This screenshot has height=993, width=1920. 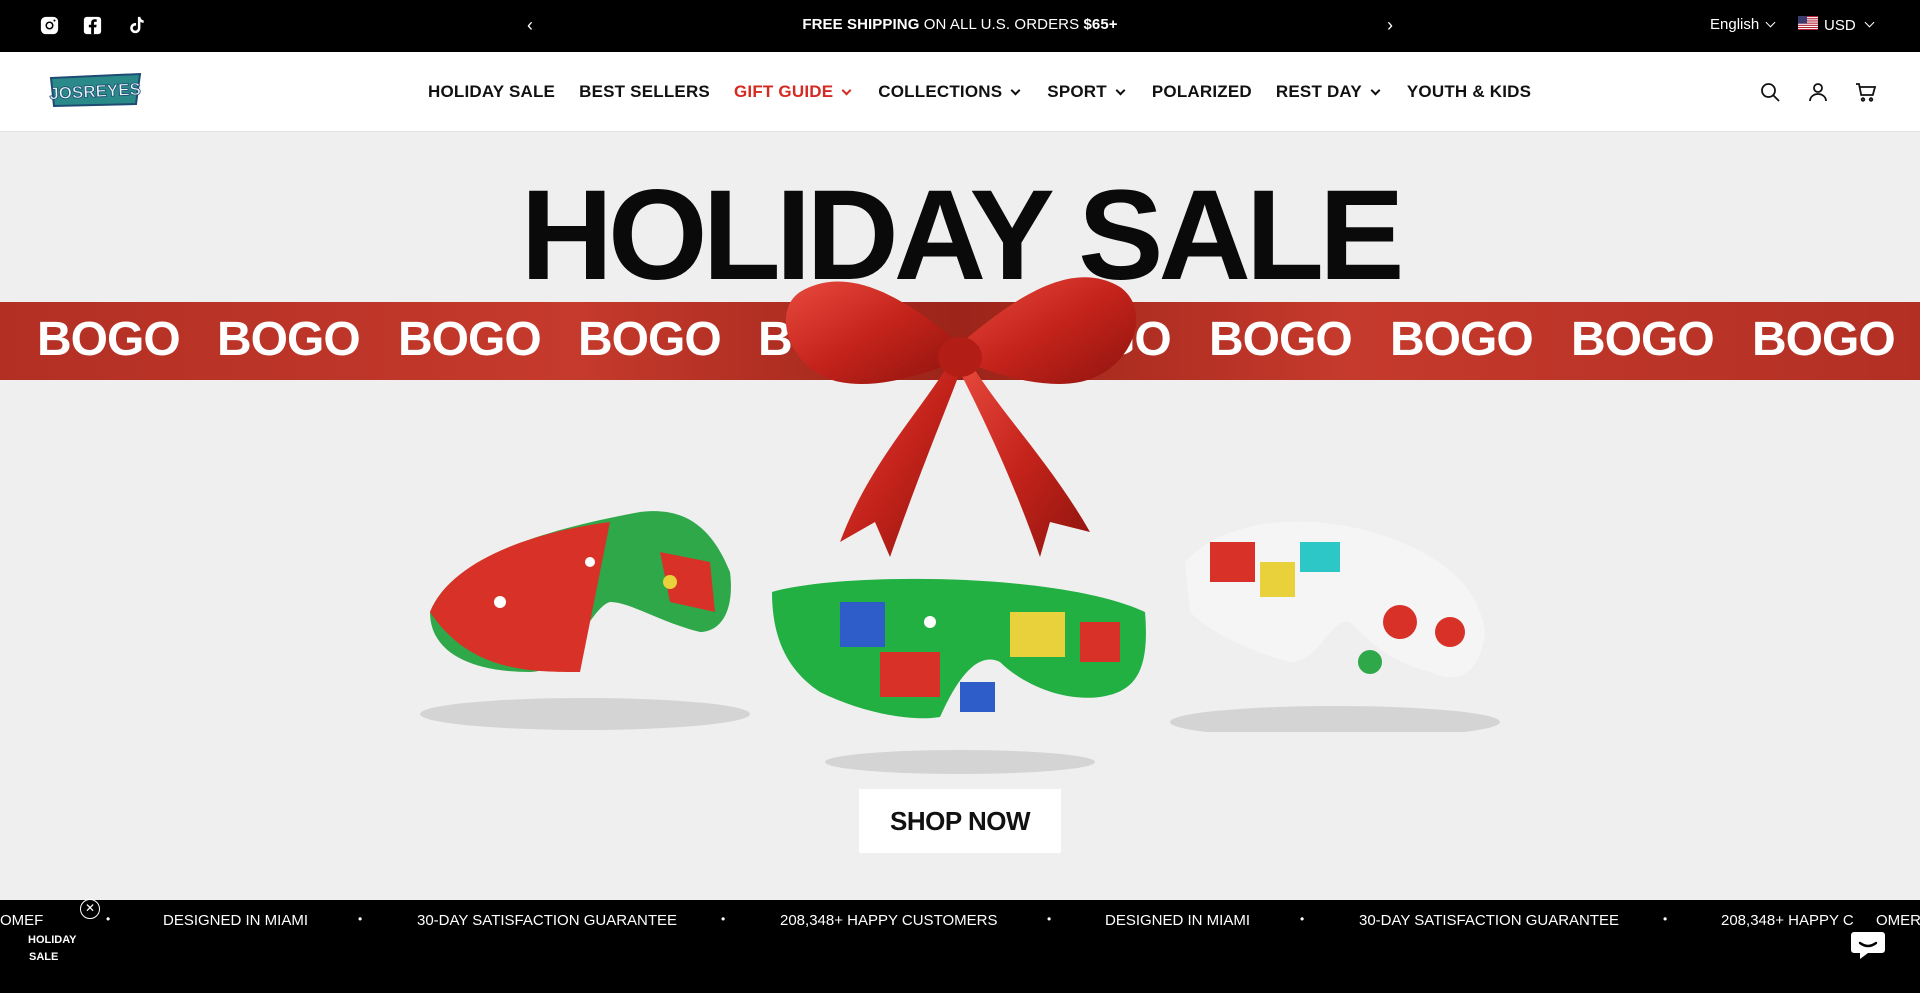 I want to click on chat-icon, so click(x=1868, y=944).